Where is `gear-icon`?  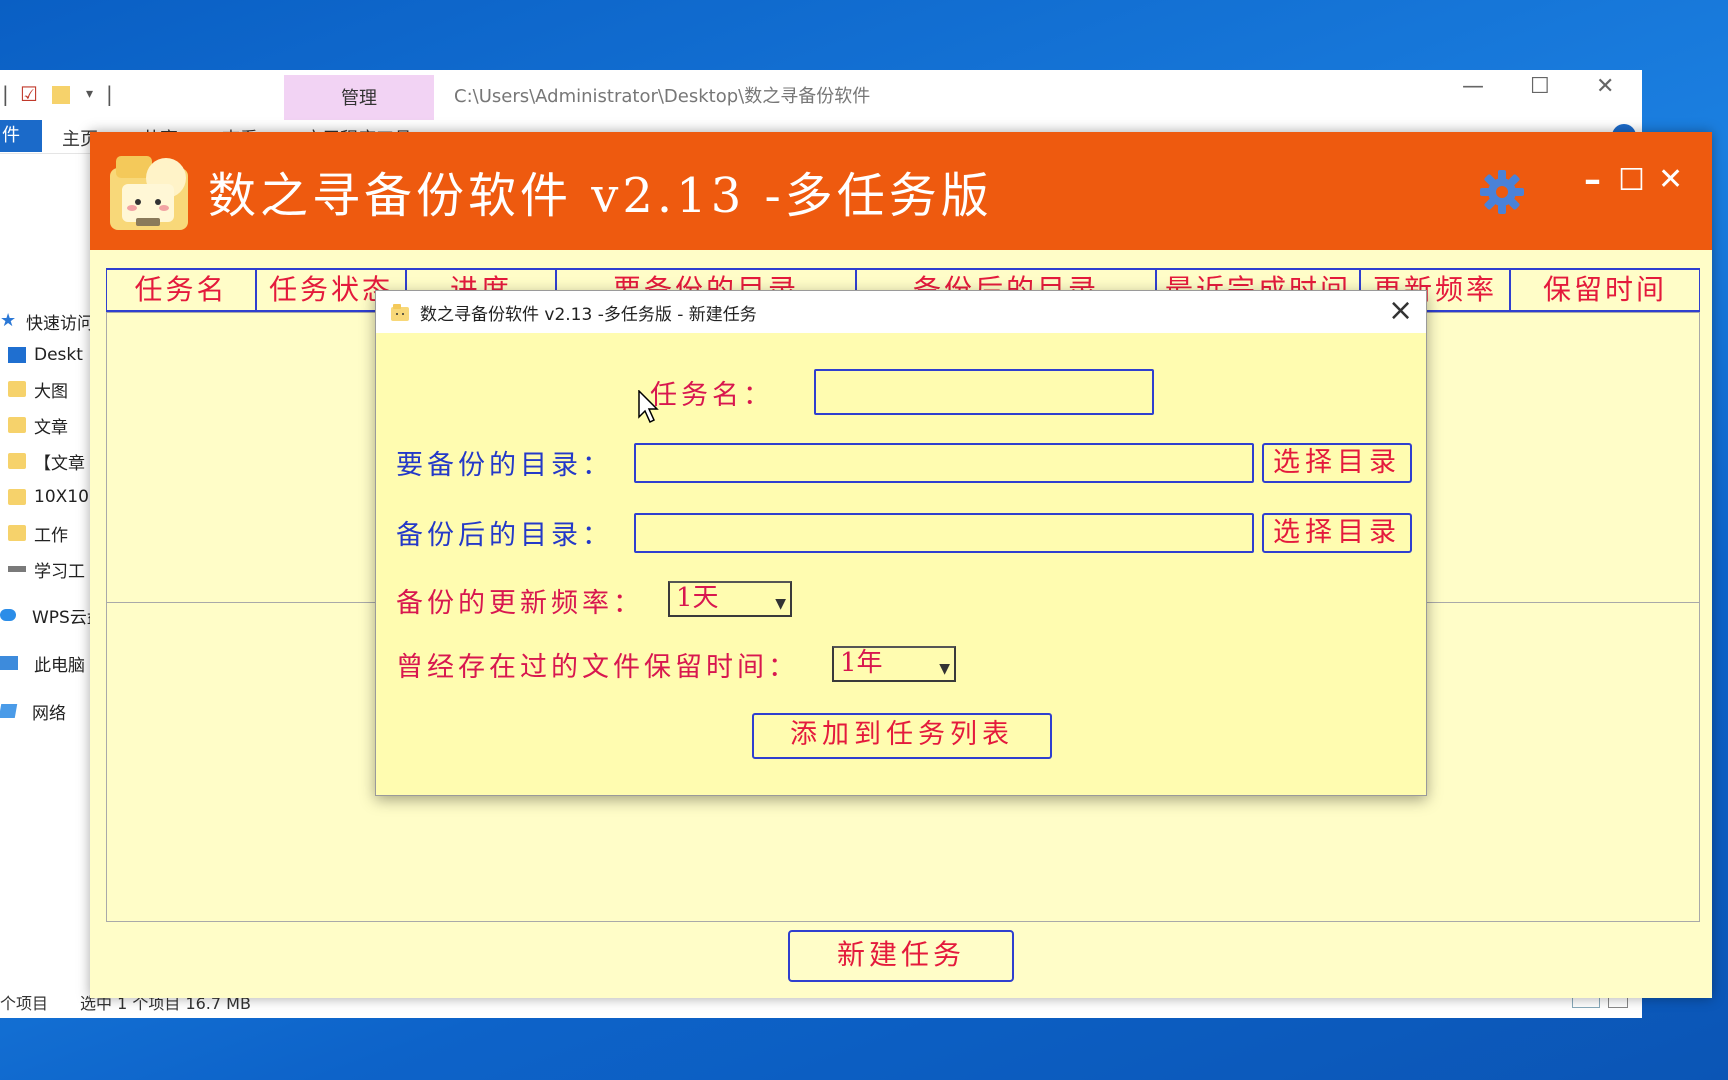 gear-icon is located at coordinates (1502, 192).